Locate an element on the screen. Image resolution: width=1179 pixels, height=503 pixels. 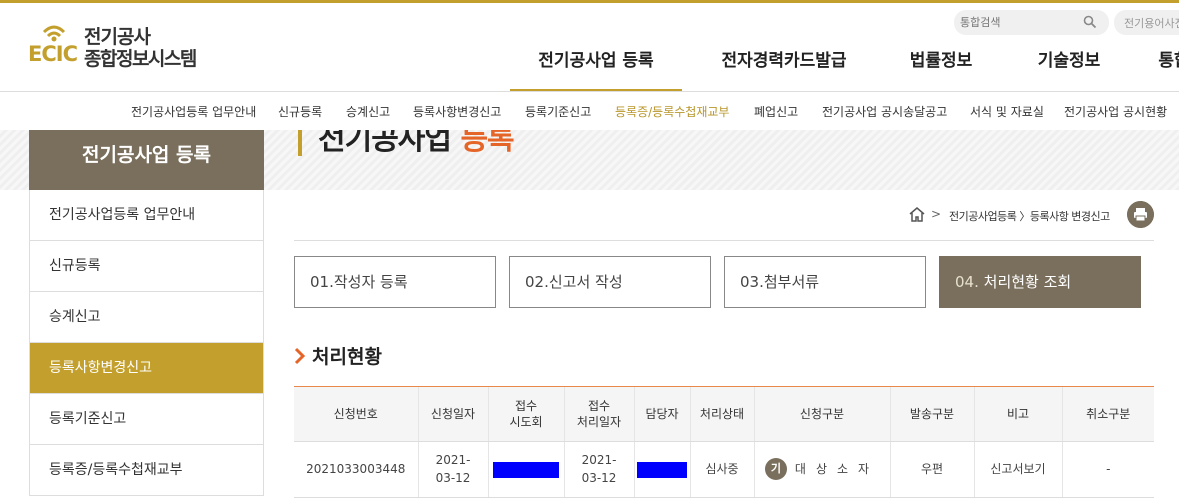
sidebar-item-reissue: 등록증/등록수첩재교부 is located at coordinates (146, 470).